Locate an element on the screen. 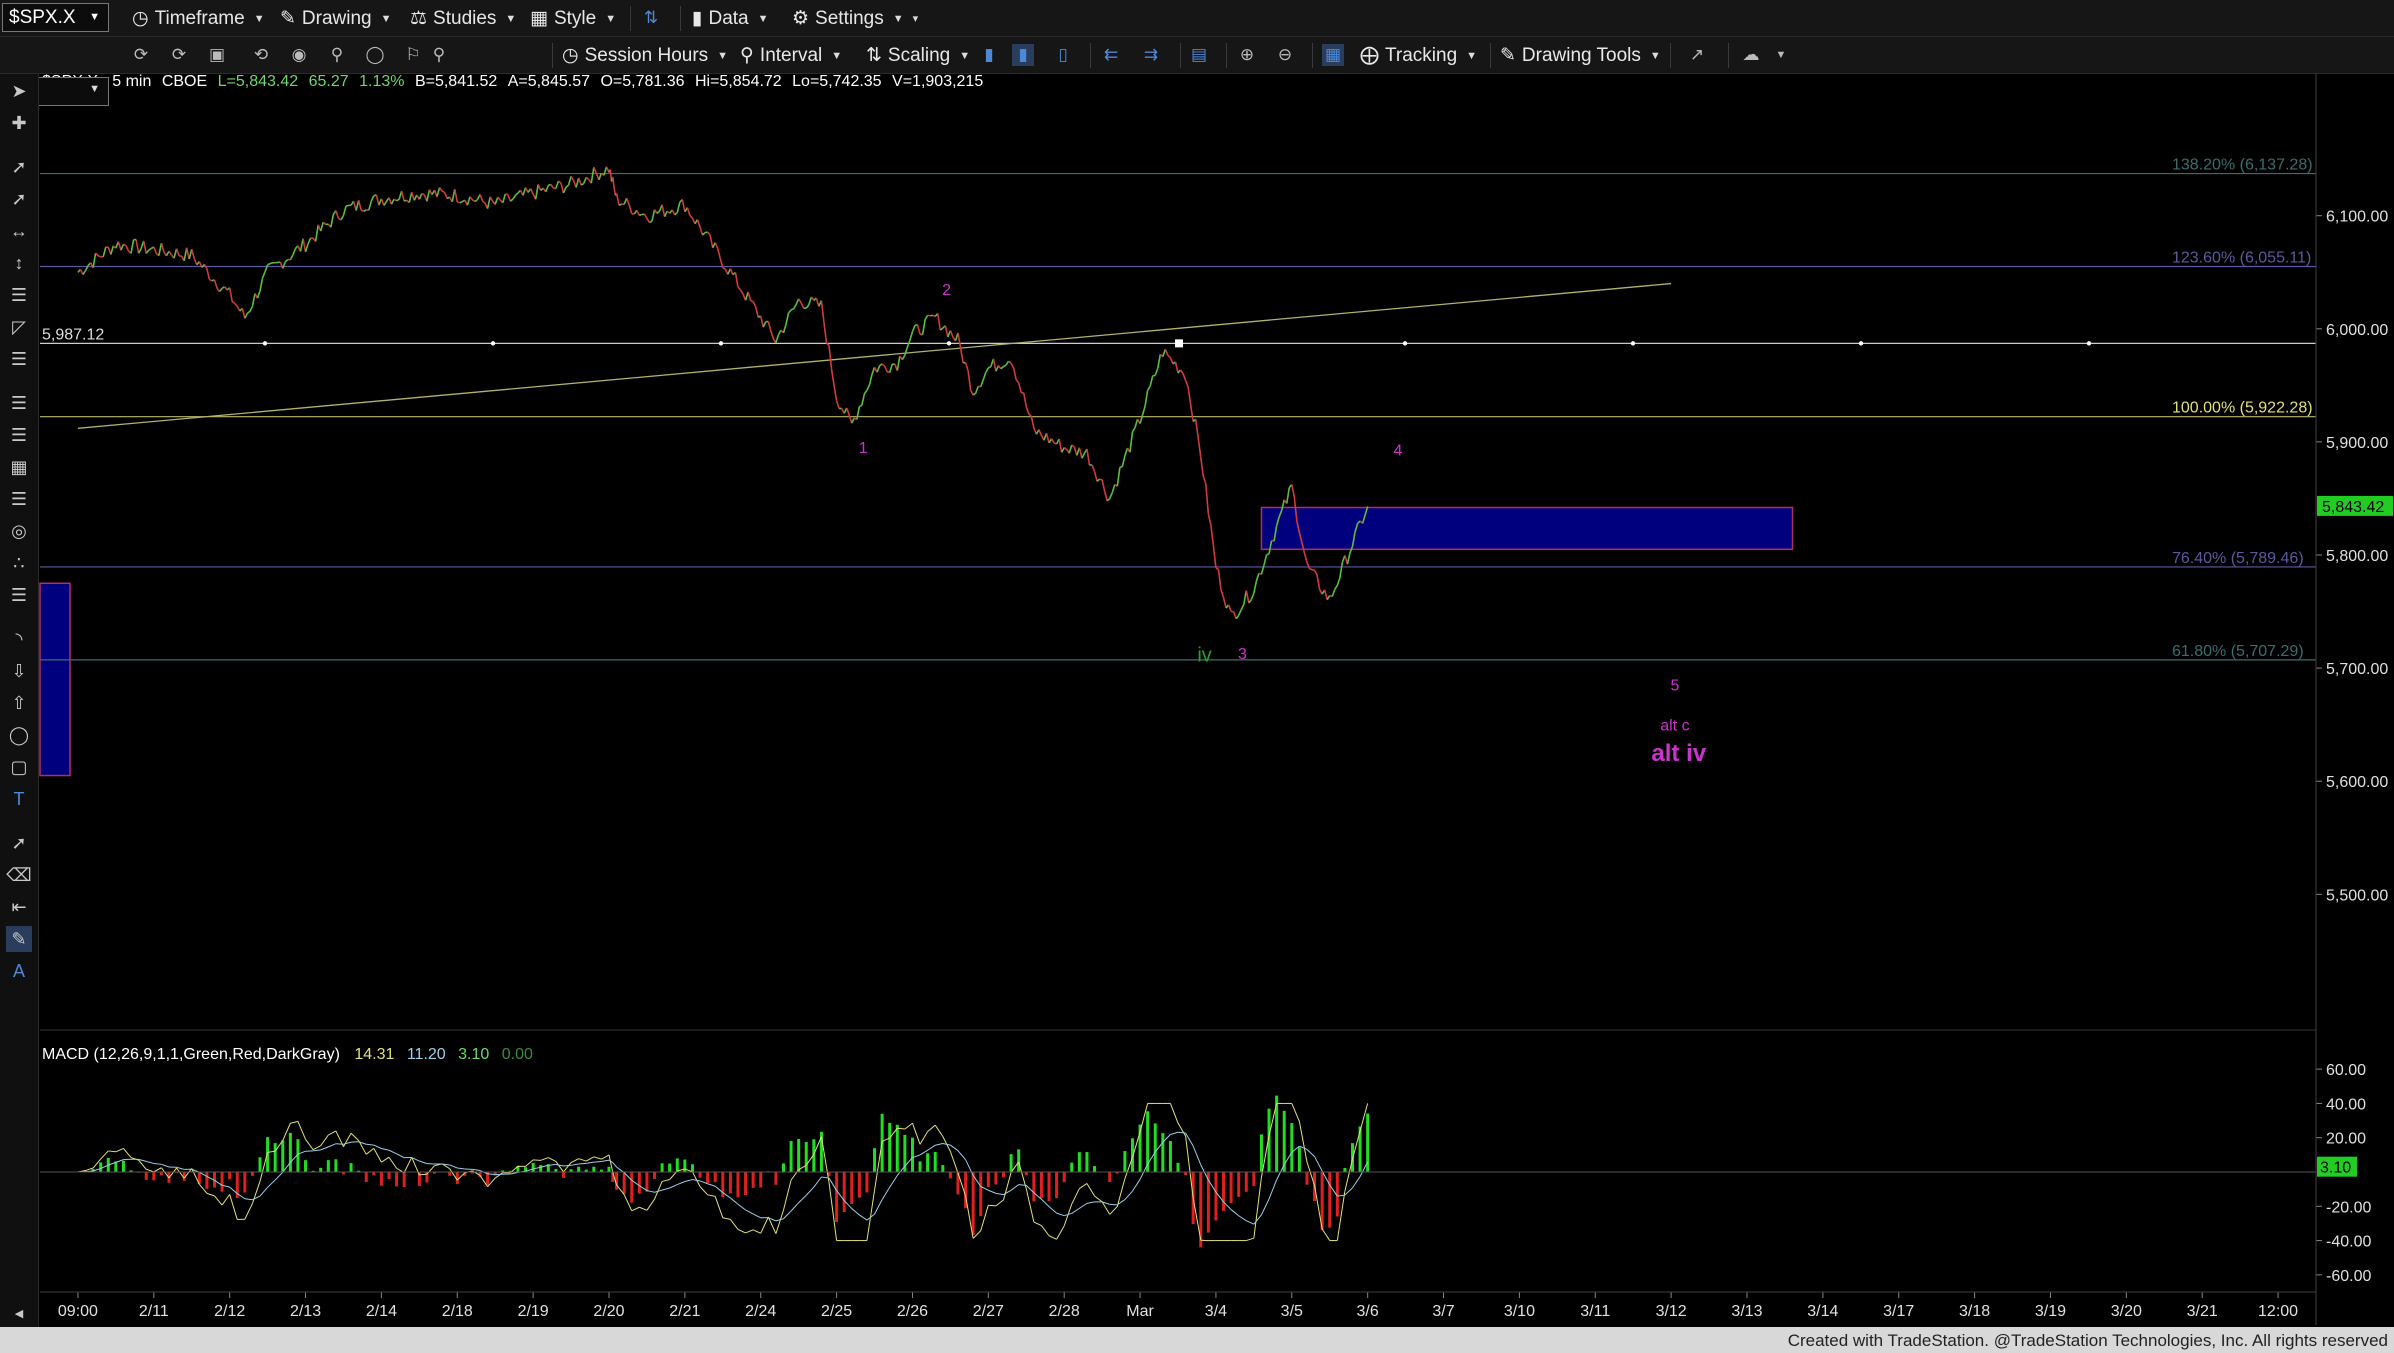 This screenshot has height=1353, width=2394. interval-button: ⚲ Interval ▼ is located at coordinates (791, 55).